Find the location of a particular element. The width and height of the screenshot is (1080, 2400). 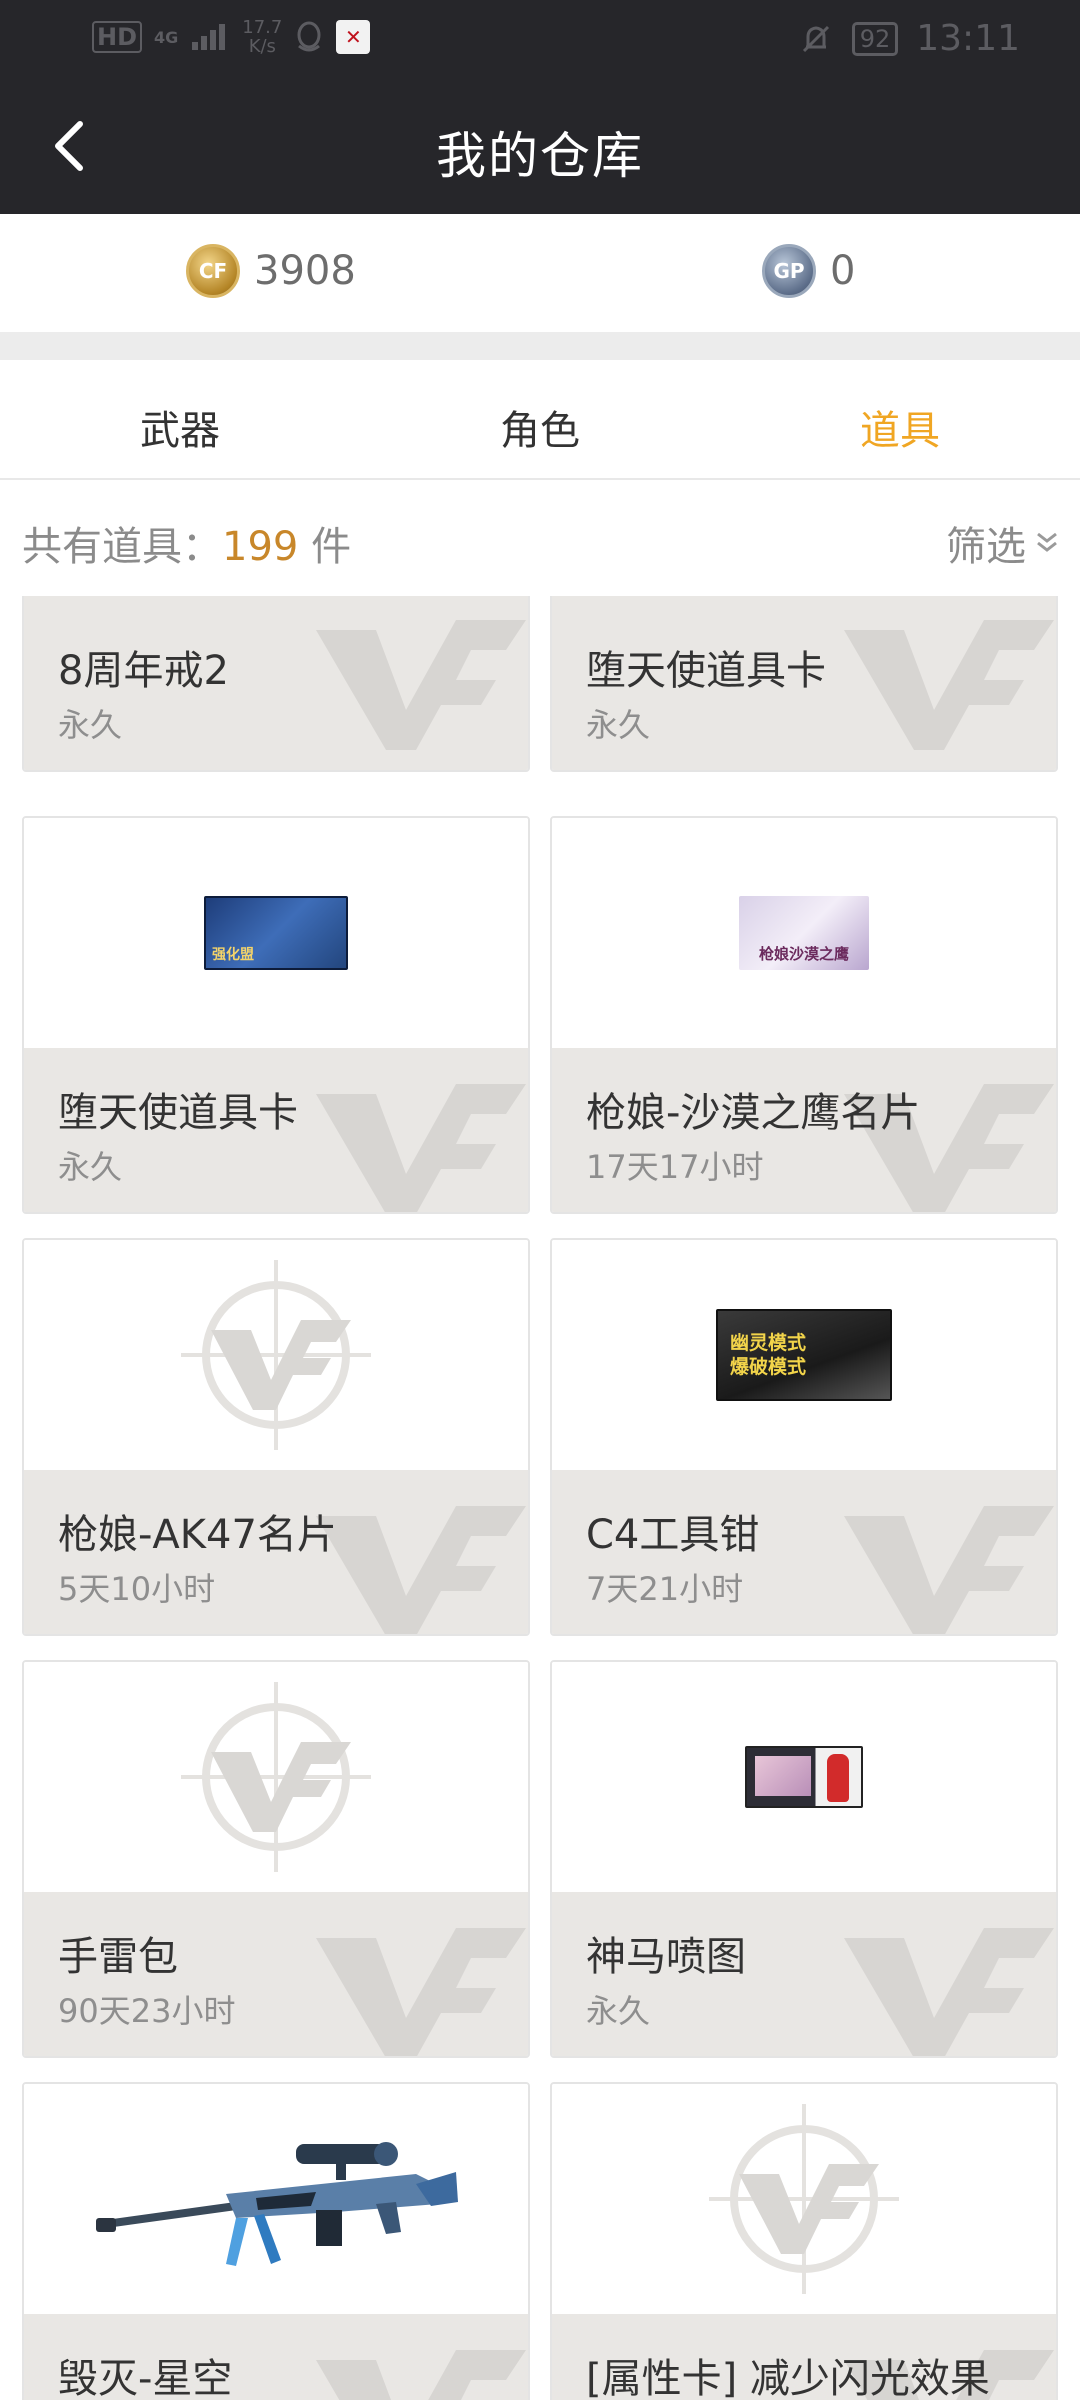

battery-icon: 92 is located at coordinates (875, 38).